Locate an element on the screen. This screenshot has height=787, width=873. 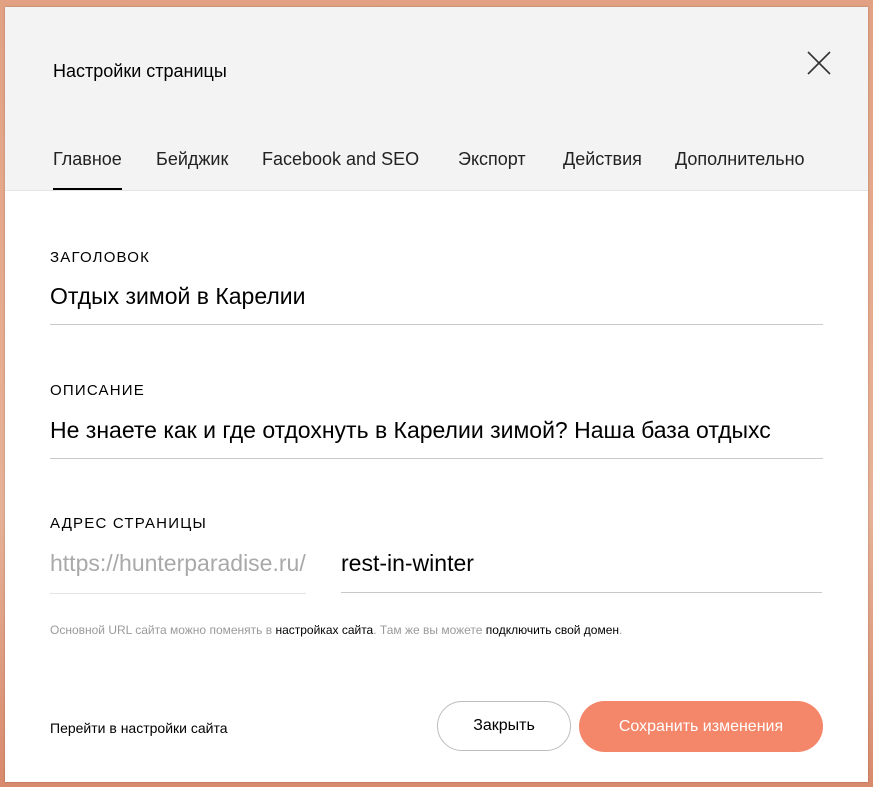
tab-badge: Бейджик is located at coordinates (192, 169).